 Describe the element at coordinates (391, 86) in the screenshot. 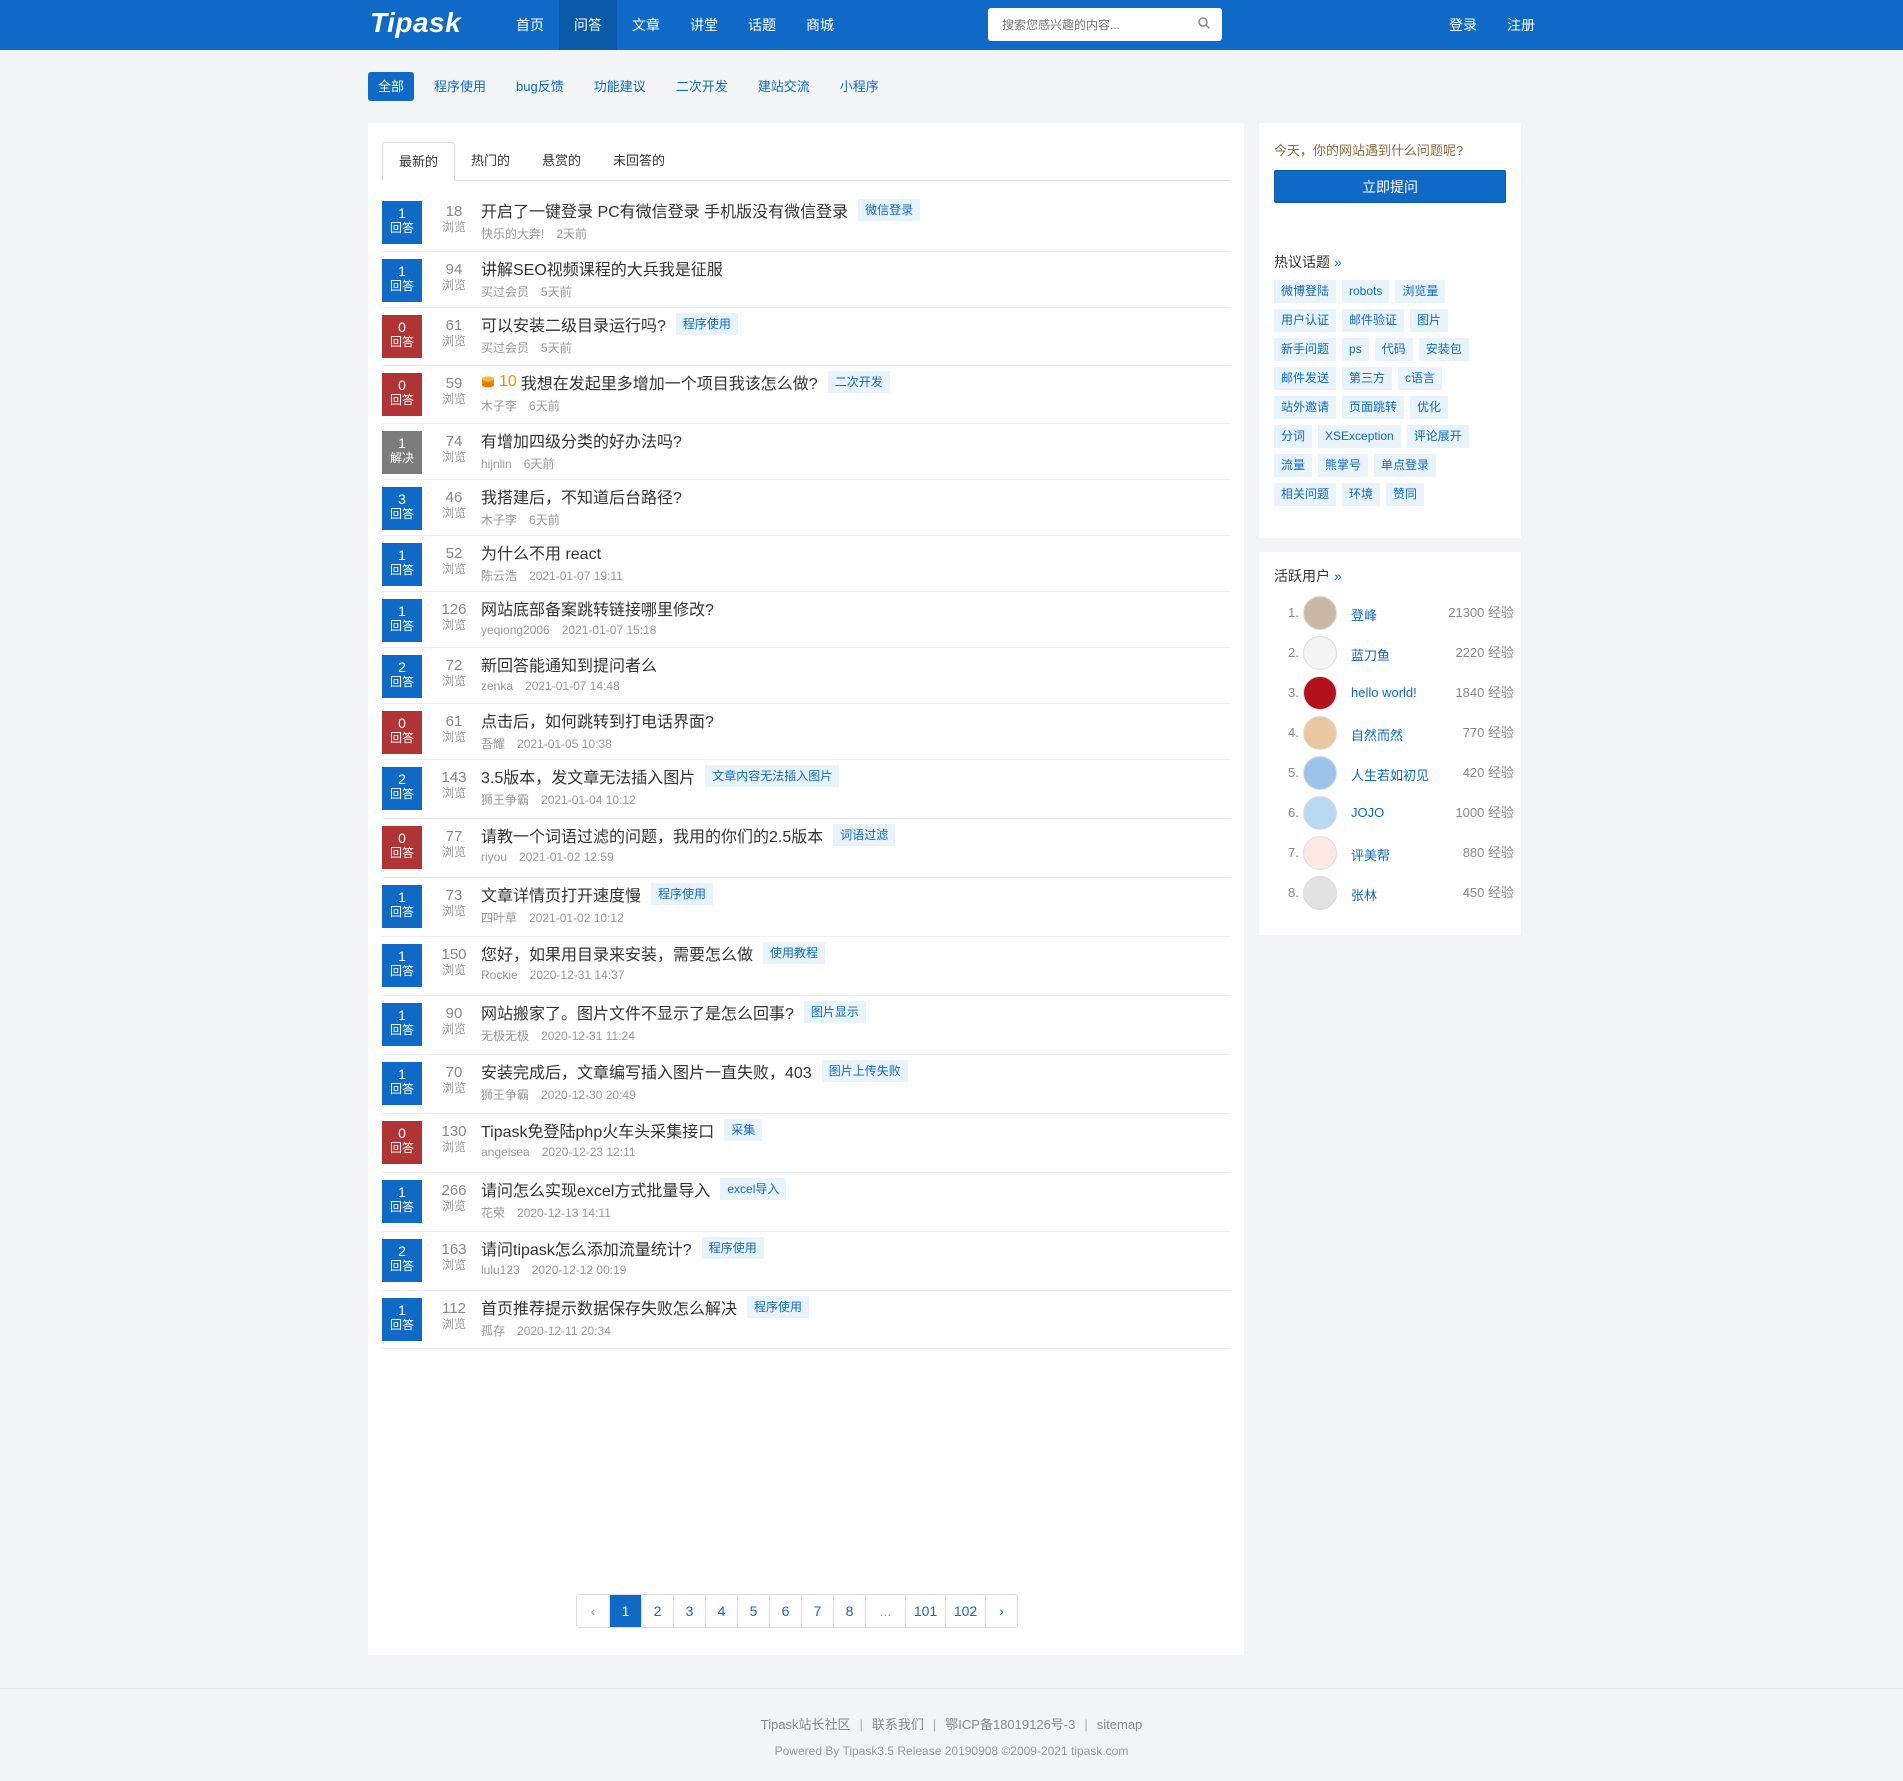

I see `category-item: 全部` at that location.